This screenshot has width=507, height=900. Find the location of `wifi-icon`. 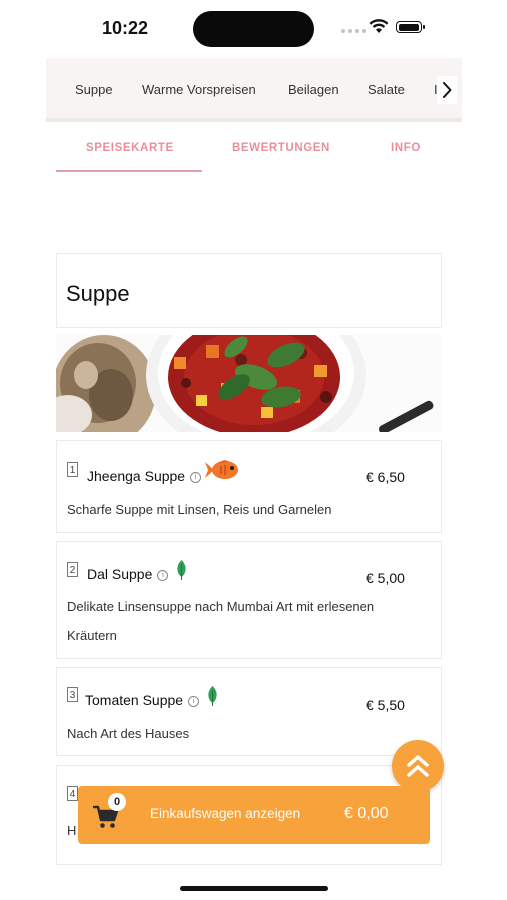

wifi-icon is located at coordinates (379, 26).